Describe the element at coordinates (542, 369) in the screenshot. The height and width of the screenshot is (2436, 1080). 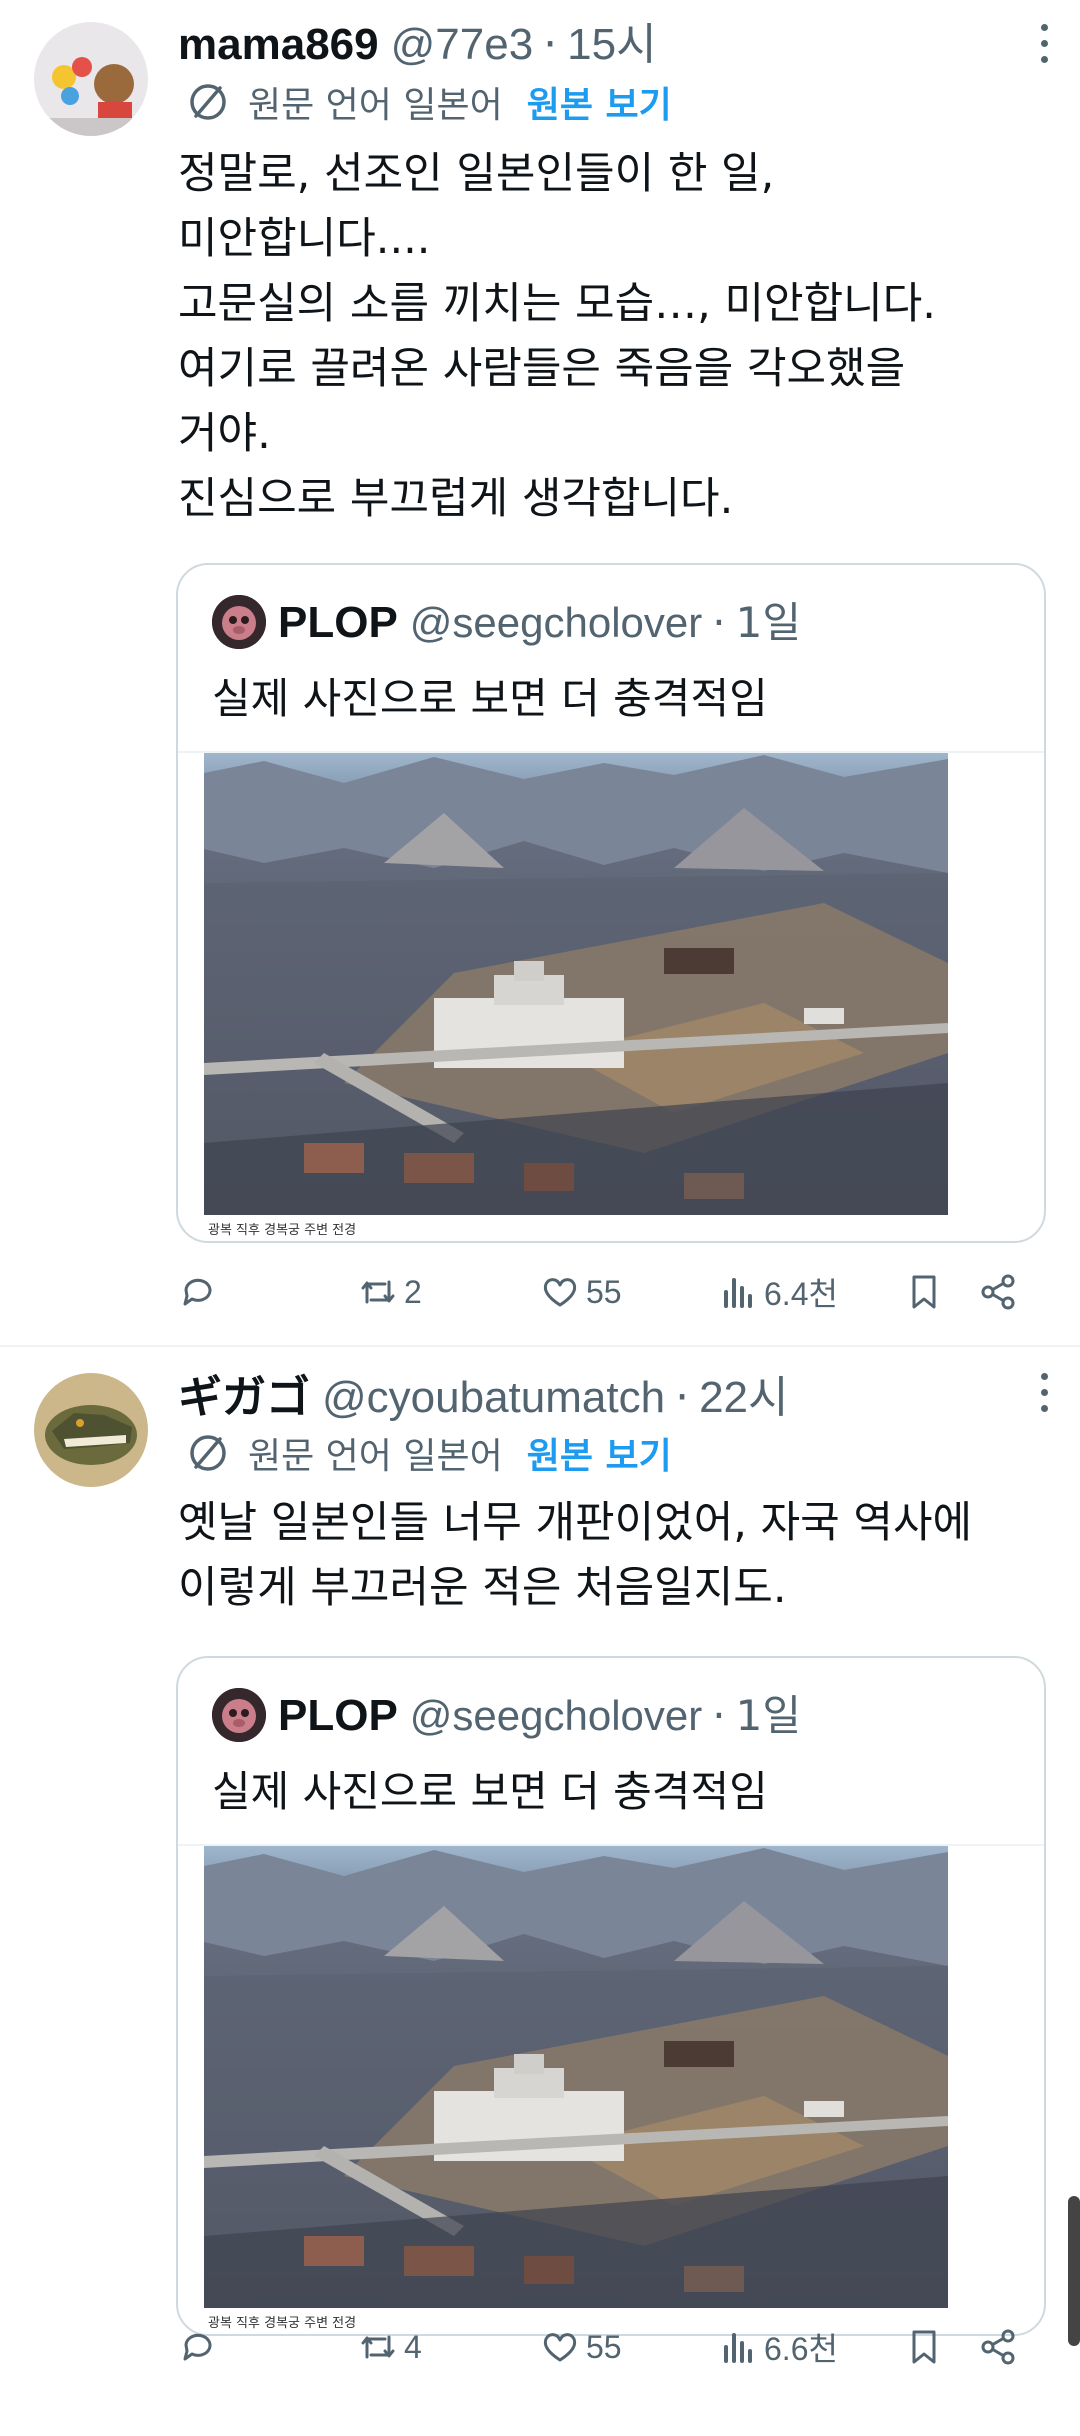
I see `tweet-text-line: 여기로 끌려온 사람들은 죽음을 각오했을` at that location.